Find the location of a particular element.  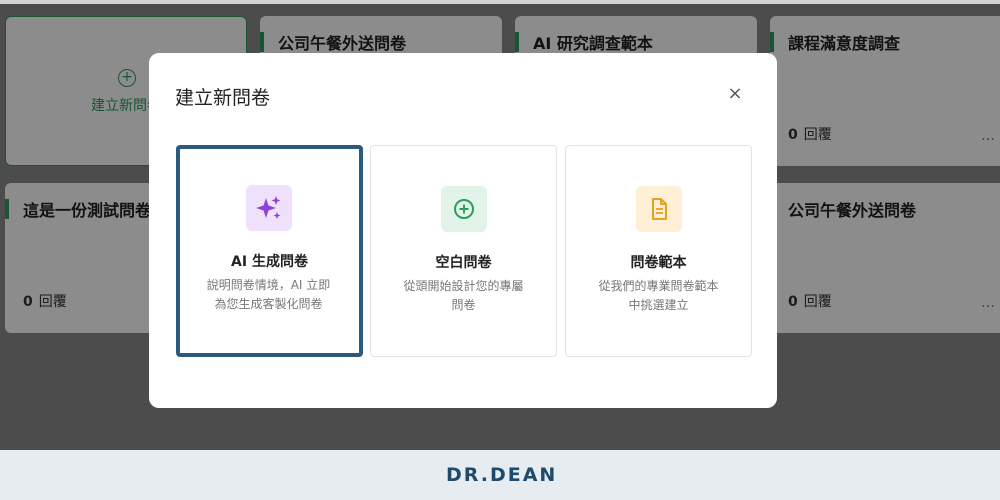

close-icon: × is located at coordinates (735, 94).